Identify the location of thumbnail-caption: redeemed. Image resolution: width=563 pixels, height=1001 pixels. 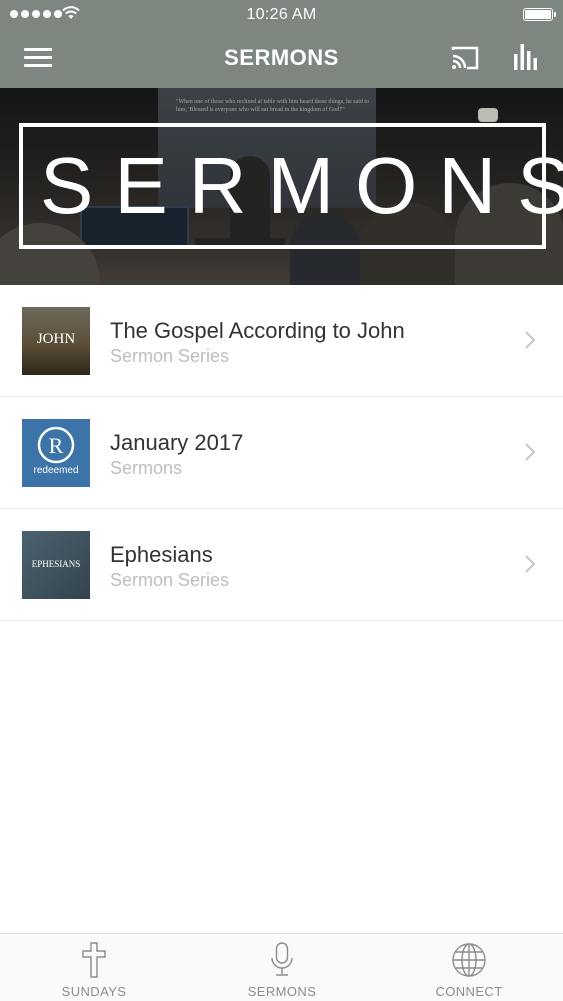
(56, 470).